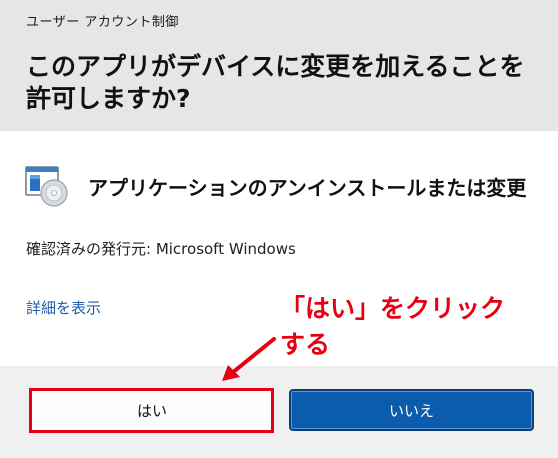  I want to click on yes-button: はい, so click(152, 410).